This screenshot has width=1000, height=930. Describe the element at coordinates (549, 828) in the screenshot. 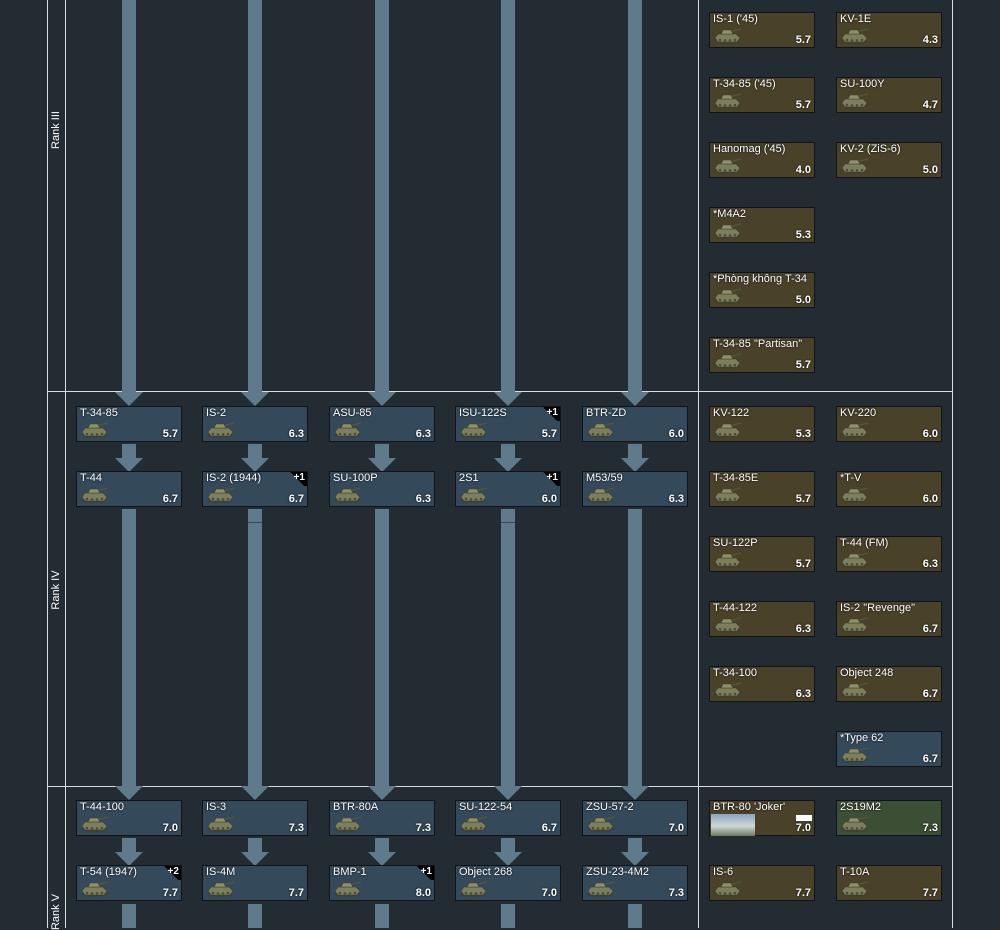

I see `battle-rating: 6.7` at that location.